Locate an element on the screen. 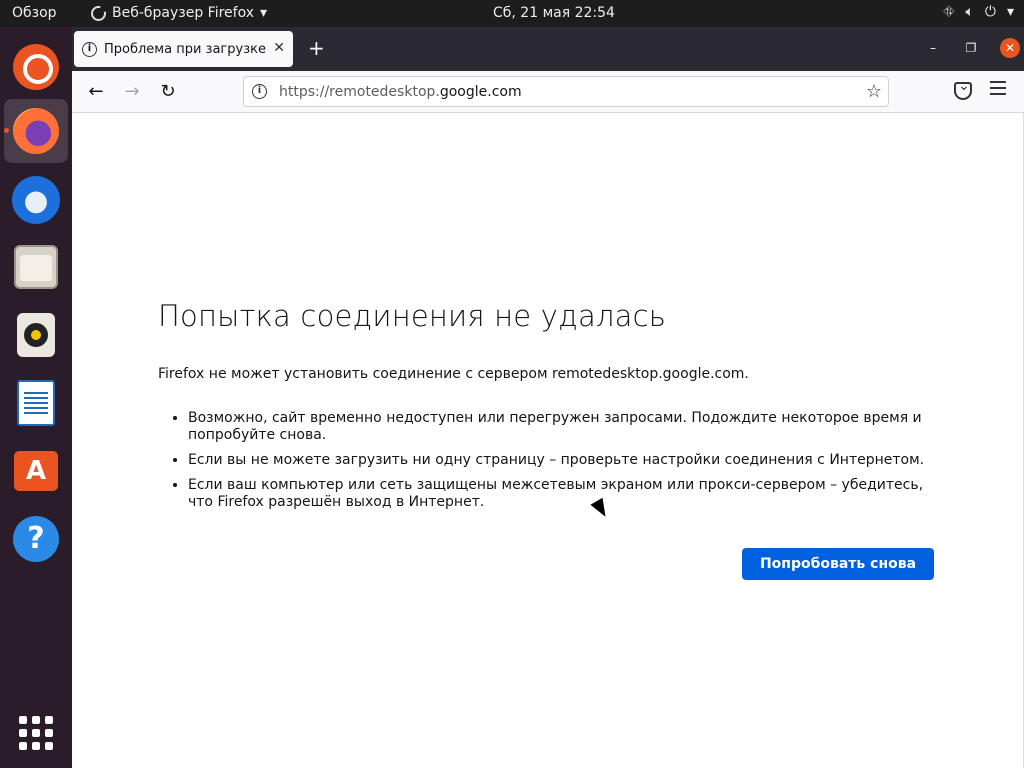  dock-item-ubuntu is located at coordinates (36, 67).